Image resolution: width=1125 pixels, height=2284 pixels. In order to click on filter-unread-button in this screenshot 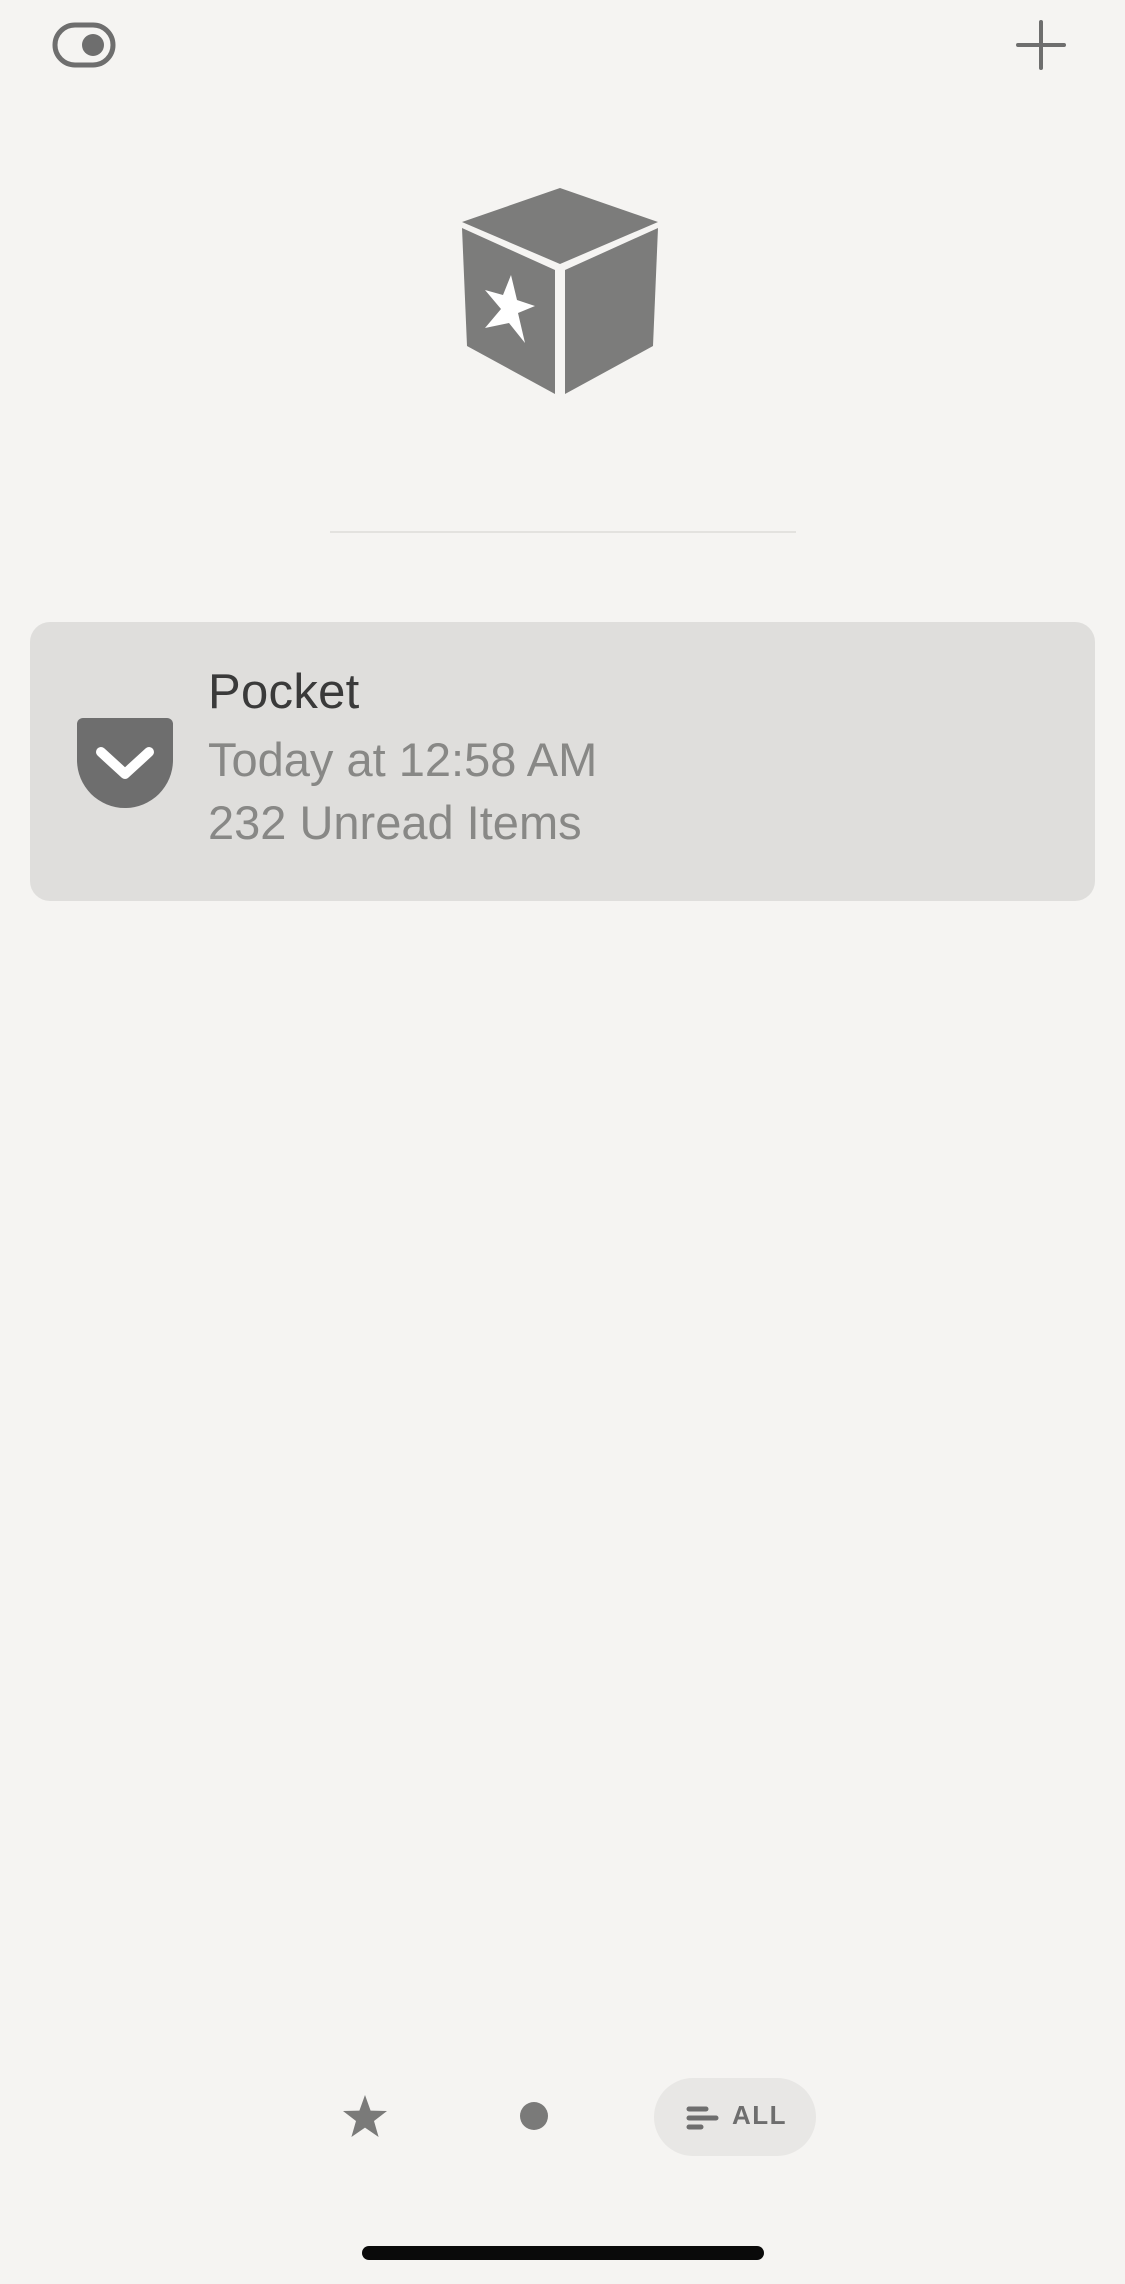, I will do `click(534, 2116)`.